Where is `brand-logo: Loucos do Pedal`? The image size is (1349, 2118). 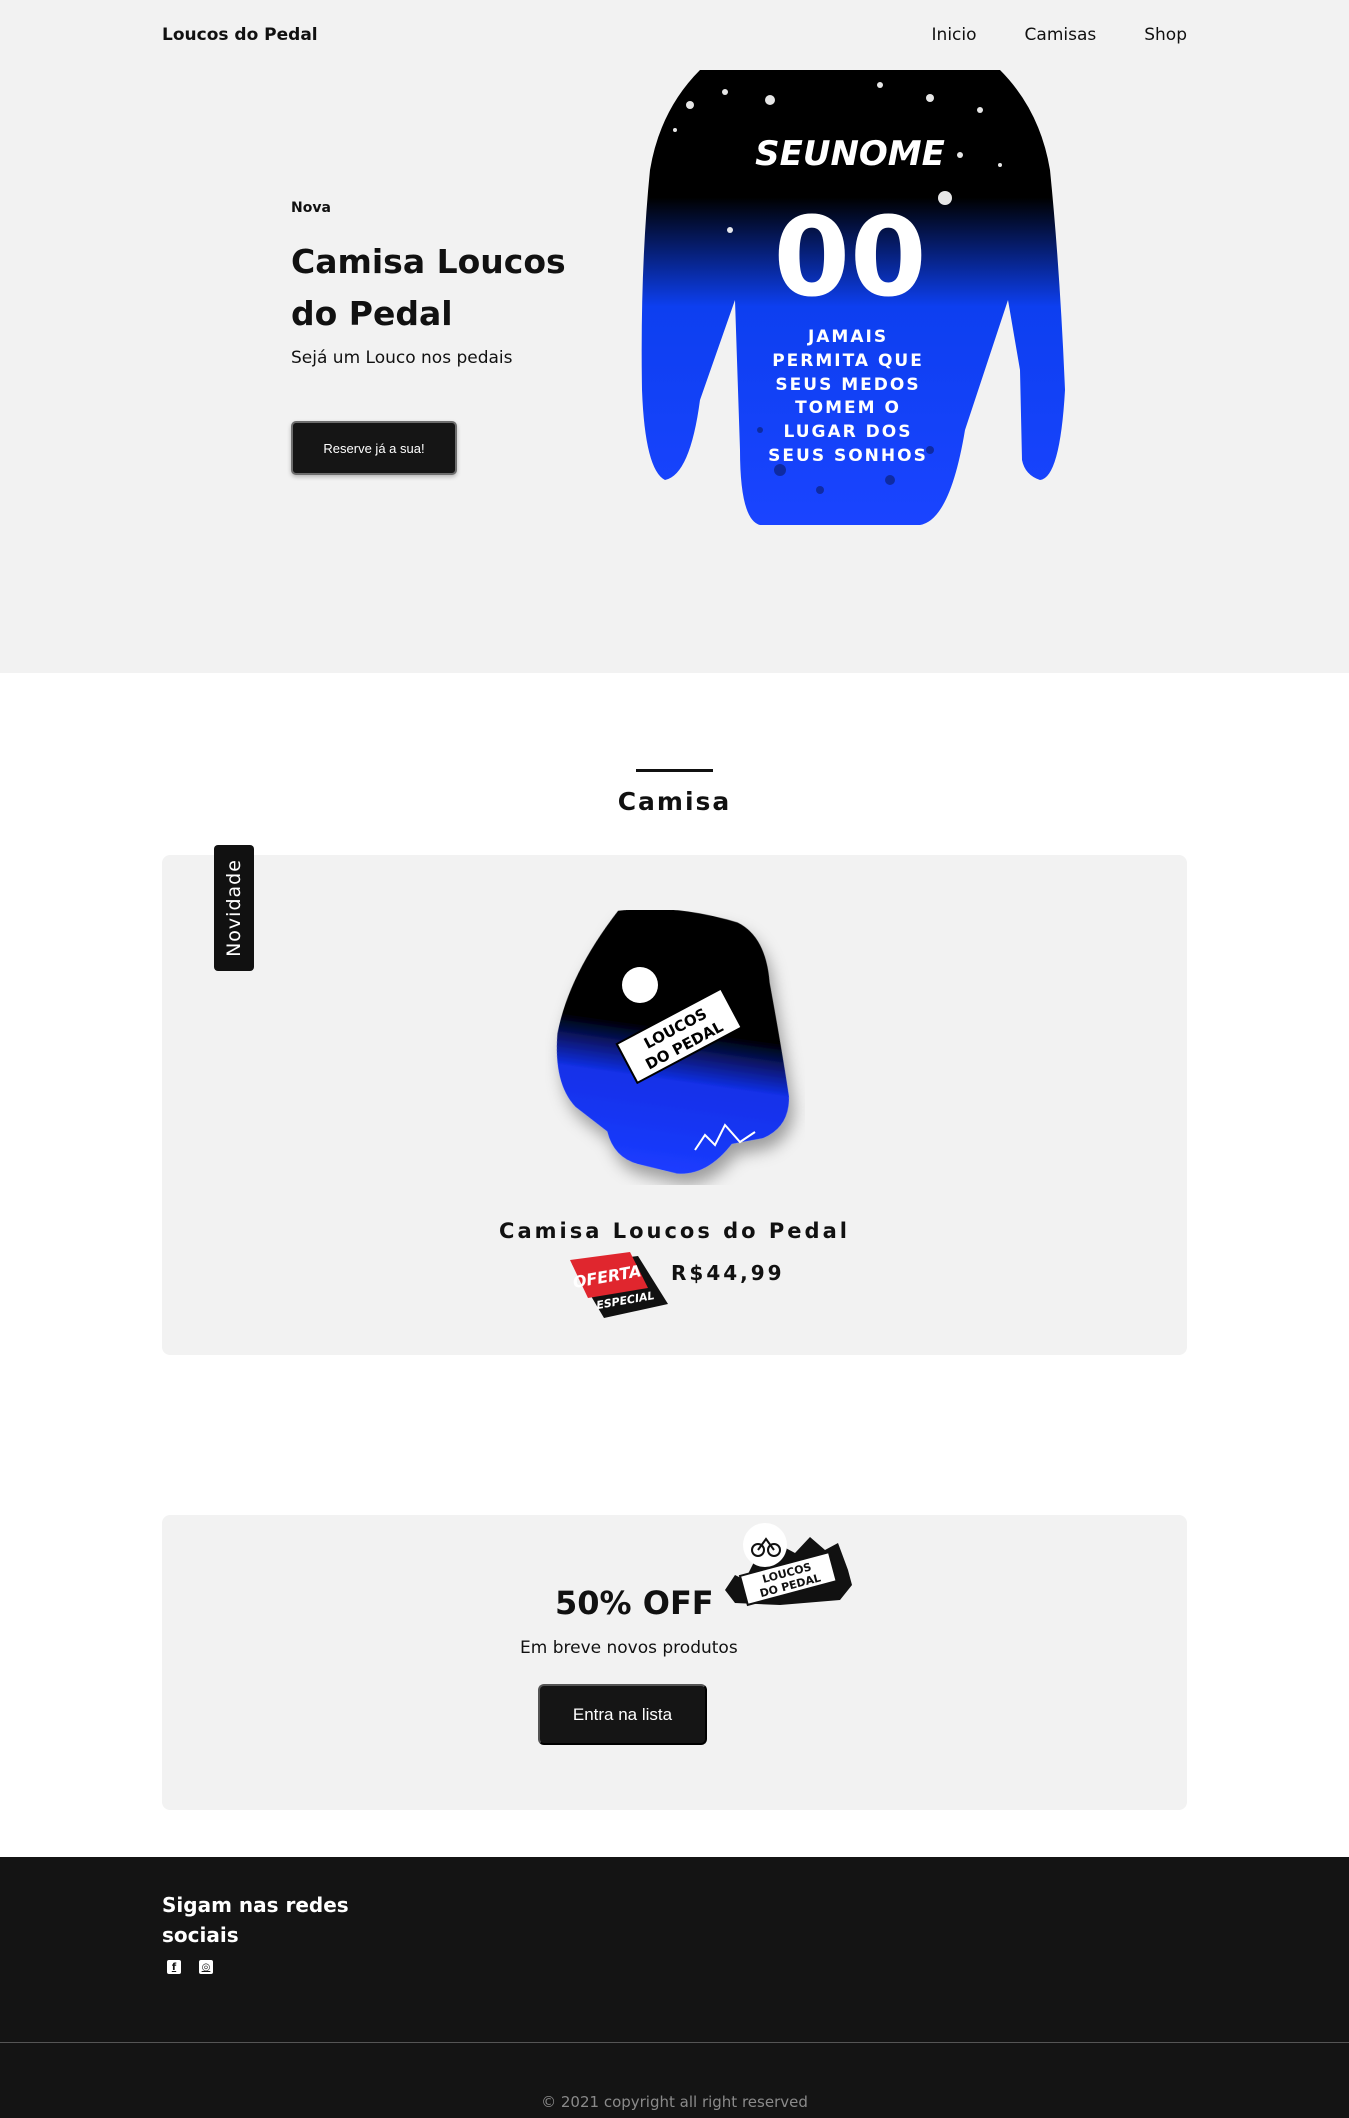 brand-logo: Loucos do Pedal is located at coordinates (240, 35).